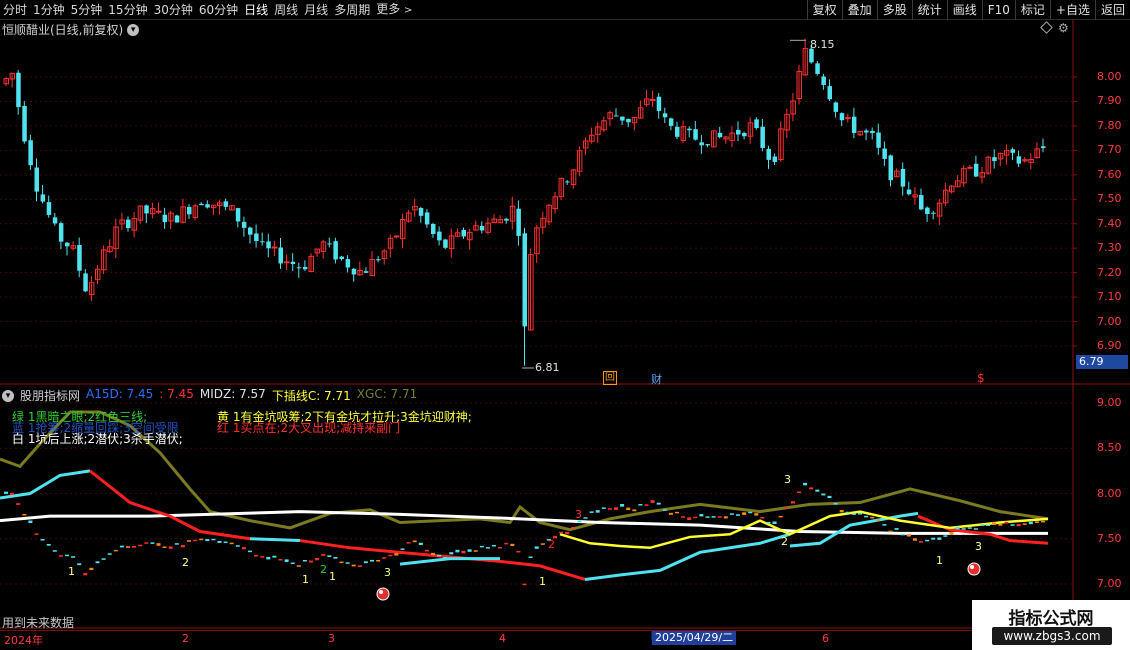  I want to click on date-tick: 6, so click(825, 638).